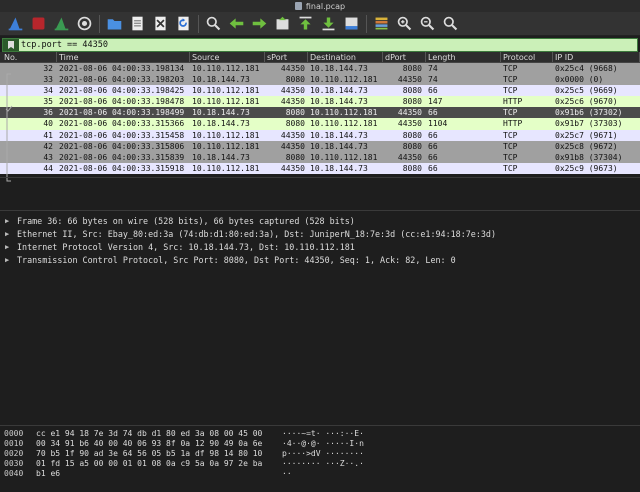 The image size is (640, 492). I want to click on packet-cell-ipid: 0x25c7 (9671), so click(586, 135).